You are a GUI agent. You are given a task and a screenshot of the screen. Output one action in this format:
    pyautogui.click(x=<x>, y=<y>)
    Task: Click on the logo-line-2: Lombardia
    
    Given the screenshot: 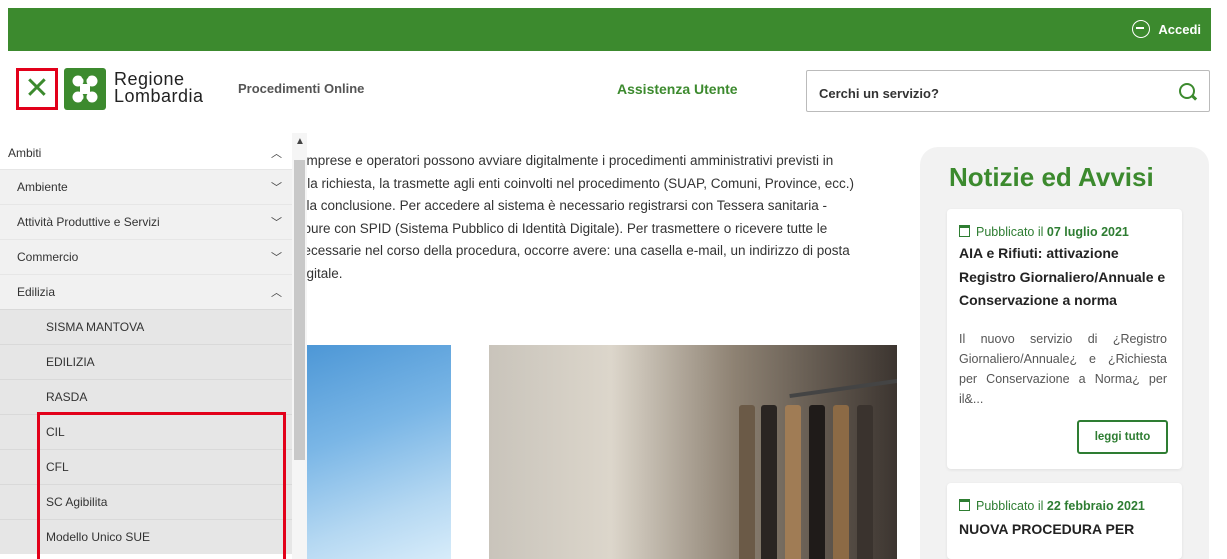 What is the action you would take?
    pyautogui.click(x=159, y=96)
    